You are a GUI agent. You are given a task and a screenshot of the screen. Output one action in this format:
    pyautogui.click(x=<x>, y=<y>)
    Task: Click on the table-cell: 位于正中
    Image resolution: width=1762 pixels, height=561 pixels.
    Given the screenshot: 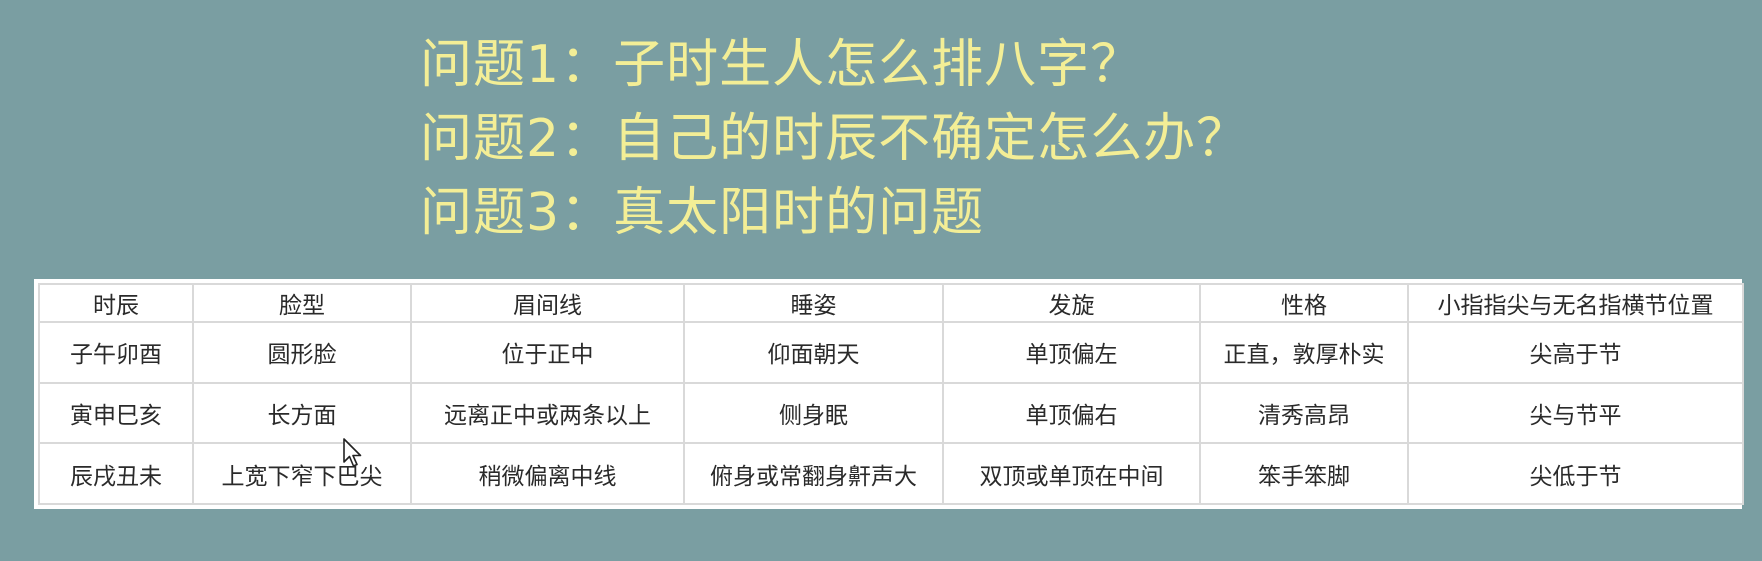 What is the action you would take?
    pyautogui.click(x=547, y=352)
    